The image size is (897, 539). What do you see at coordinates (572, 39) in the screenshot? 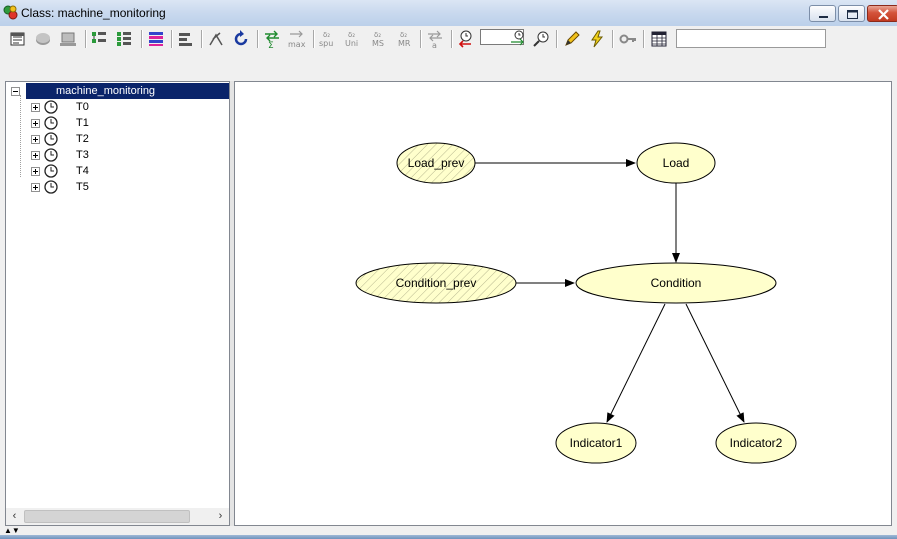
I see `edit-button` at bounding box center [572, 39].